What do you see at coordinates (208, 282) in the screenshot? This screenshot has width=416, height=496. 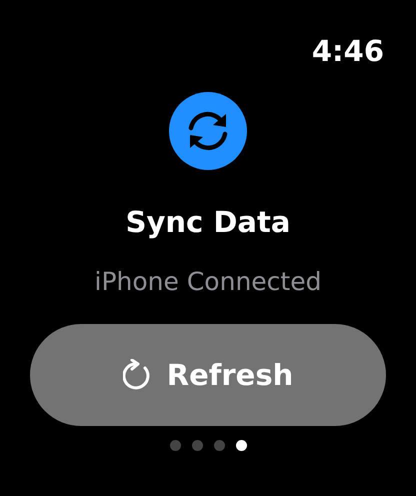 I see `connection-status: iPhone Connected` at bounding box center [208, 282].